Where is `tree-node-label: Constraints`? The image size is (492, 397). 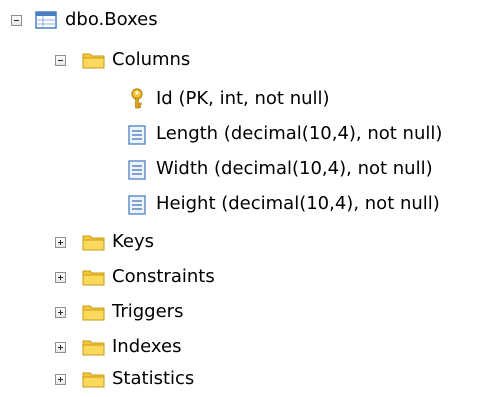 tree-node-label: Constraints is located at coordinates (163, 276).